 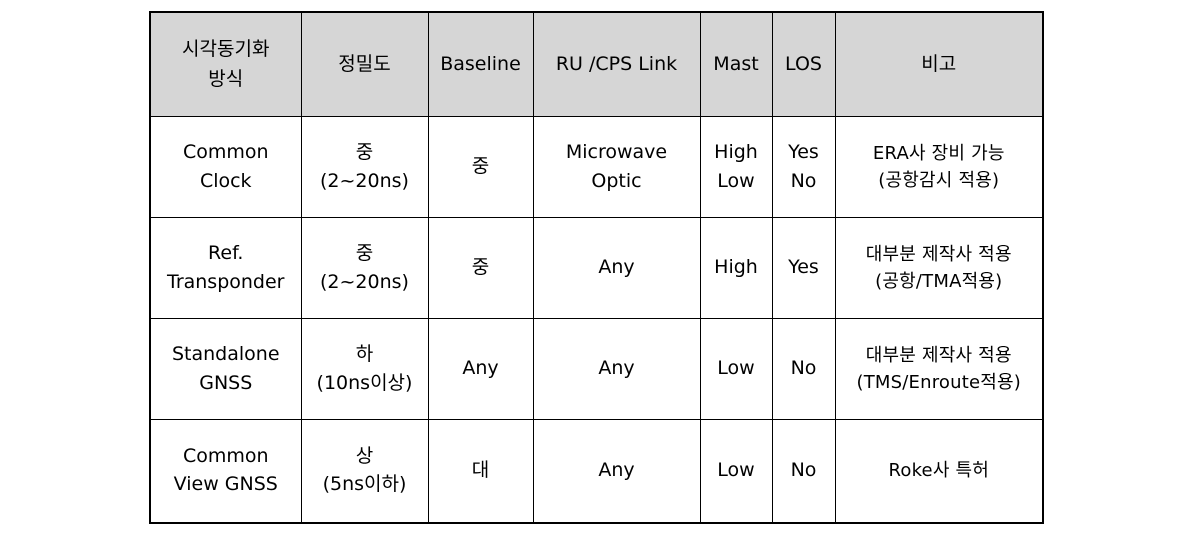 What do you see at coordinates (364, 471) in the screenshot?
I see `cell-accuracy: 상 (5ns이하)` at bounding box center [364, 471].